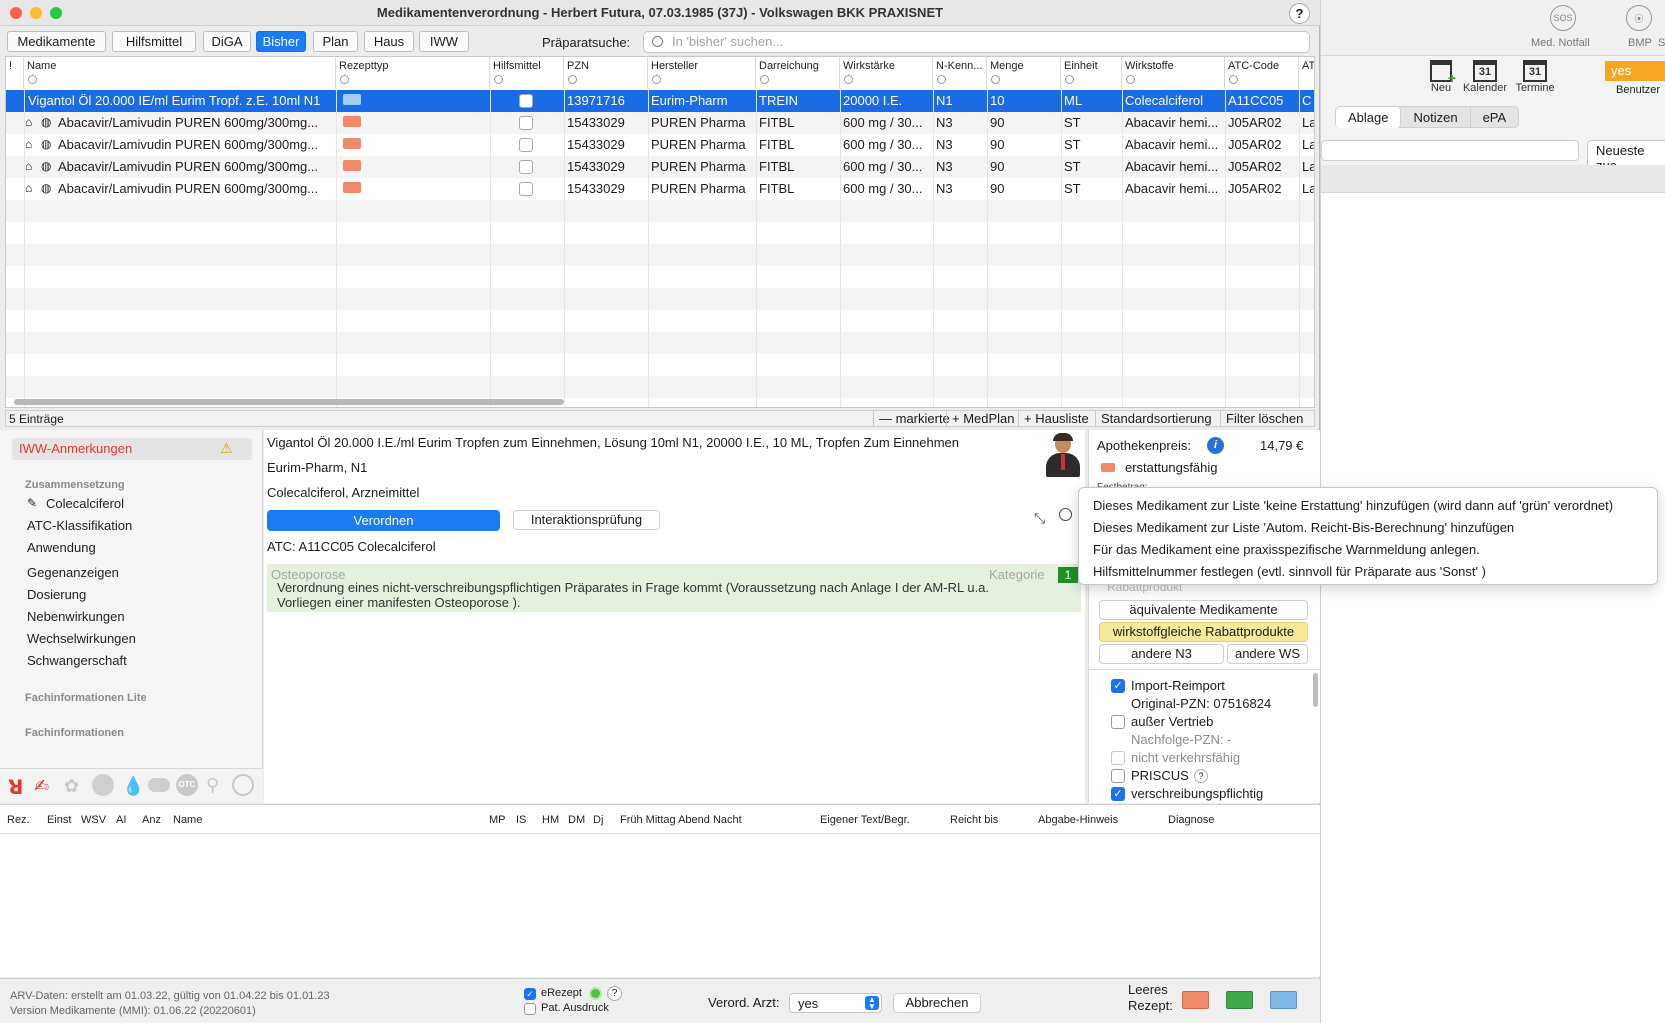 The image size is (1665, 1023). Describe the element at coordinates (15, 73) in the screenshot. I see `col-header-flag: !` at that location.